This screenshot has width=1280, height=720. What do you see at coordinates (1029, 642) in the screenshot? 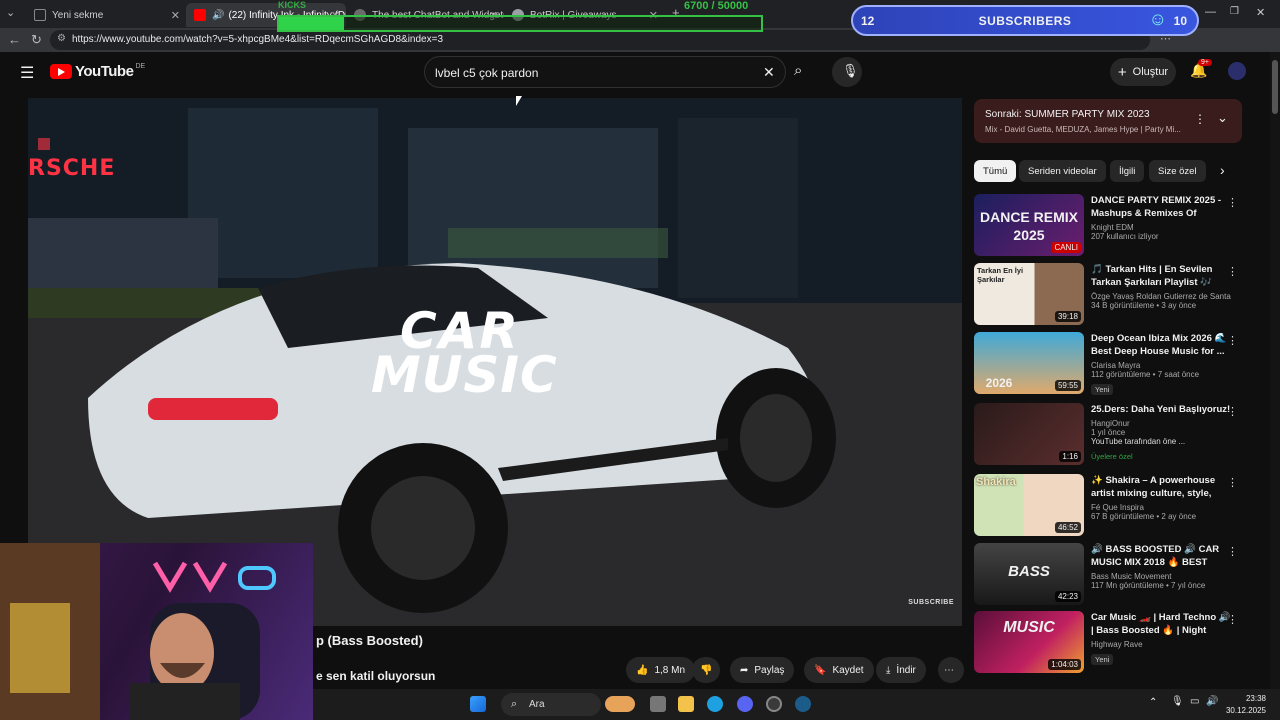
I see `video-thumbnail: MUSIC 1:04:03` at bounding box center [1029, 642].